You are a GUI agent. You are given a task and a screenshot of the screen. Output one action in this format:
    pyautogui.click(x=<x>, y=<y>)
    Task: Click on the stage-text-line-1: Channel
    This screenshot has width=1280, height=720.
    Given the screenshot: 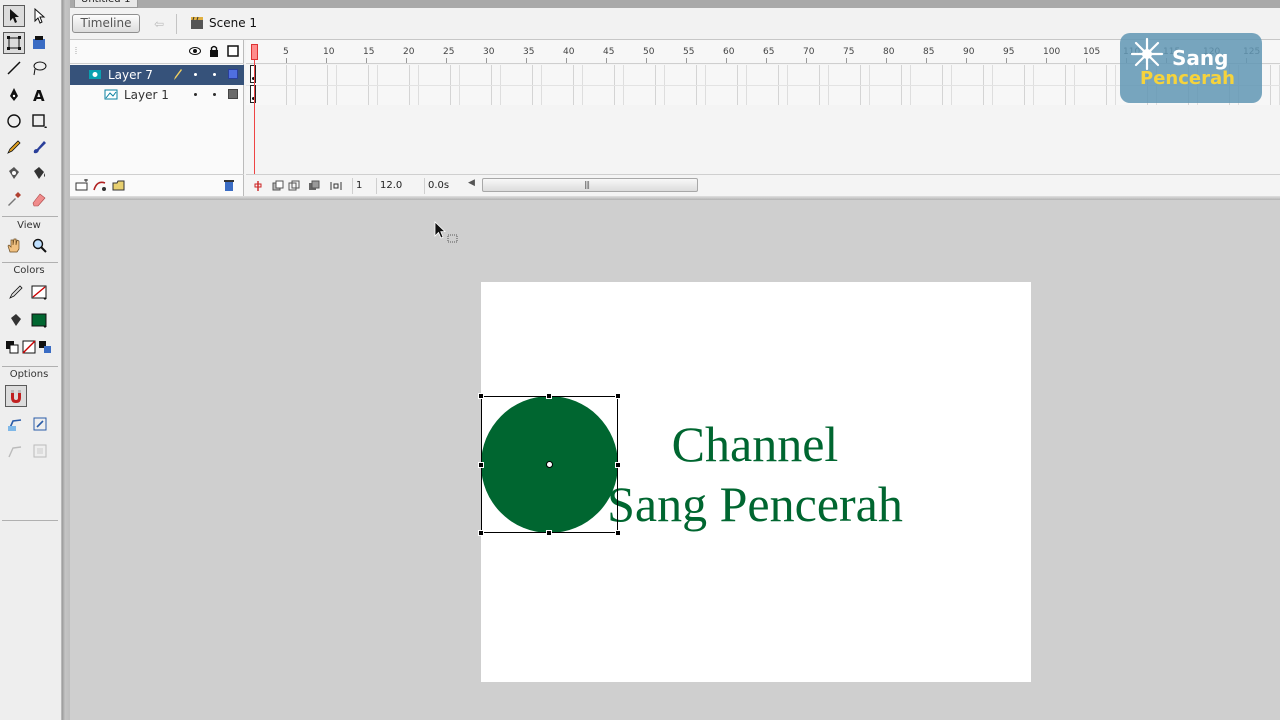 What is the action you would take?
    pyautogui.click(x=755, y=444)
    